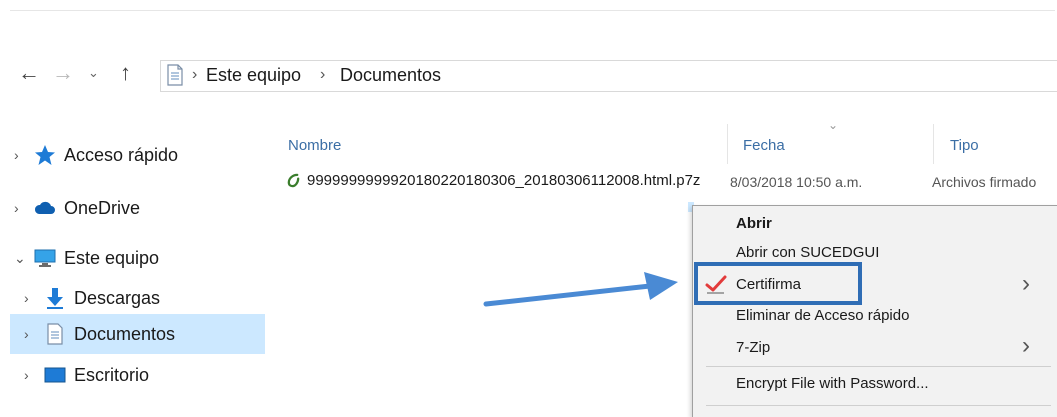 This screenshot has width=1057, height=417. I want to click on sidebar-item-label: Descargas, so click(117, 297).